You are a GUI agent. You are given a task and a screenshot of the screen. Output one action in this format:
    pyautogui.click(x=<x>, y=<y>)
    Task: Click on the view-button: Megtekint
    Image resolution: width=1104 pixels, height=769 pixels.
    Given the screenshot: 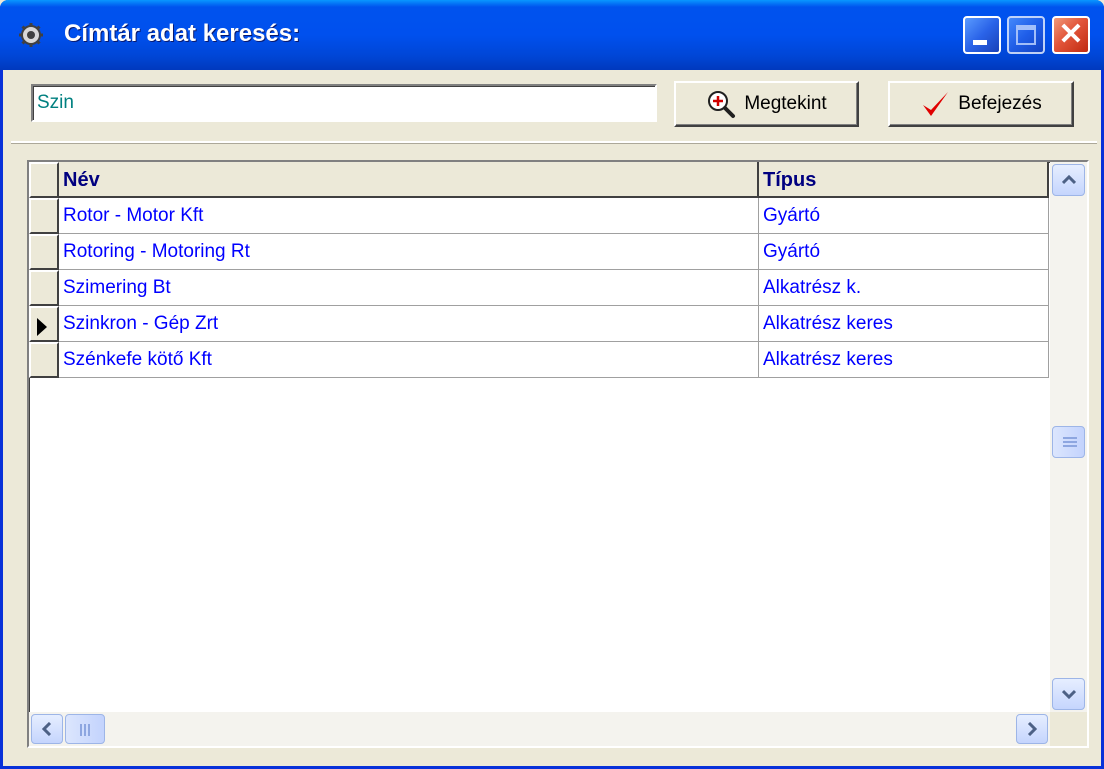 What is the action you would take?
    pyautogui.click(x=766, y=104)
    